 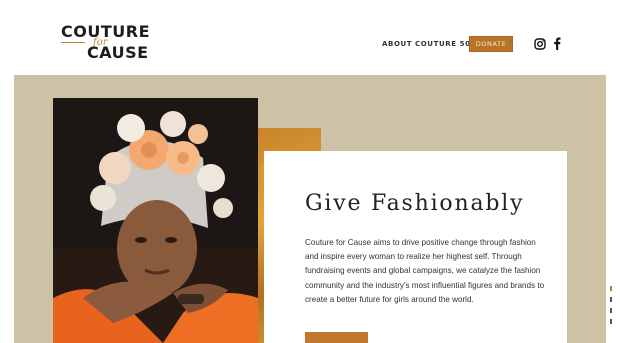 I want to click on page-title: Give Fashionably, so click(x=415, y=203).